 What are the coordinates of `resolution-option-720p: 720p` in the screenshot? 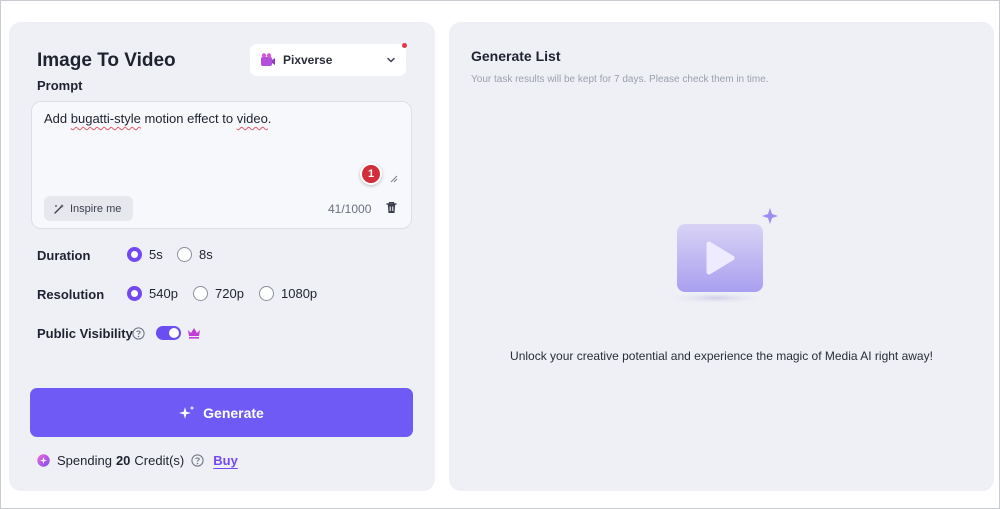 It's located at (218, 293).